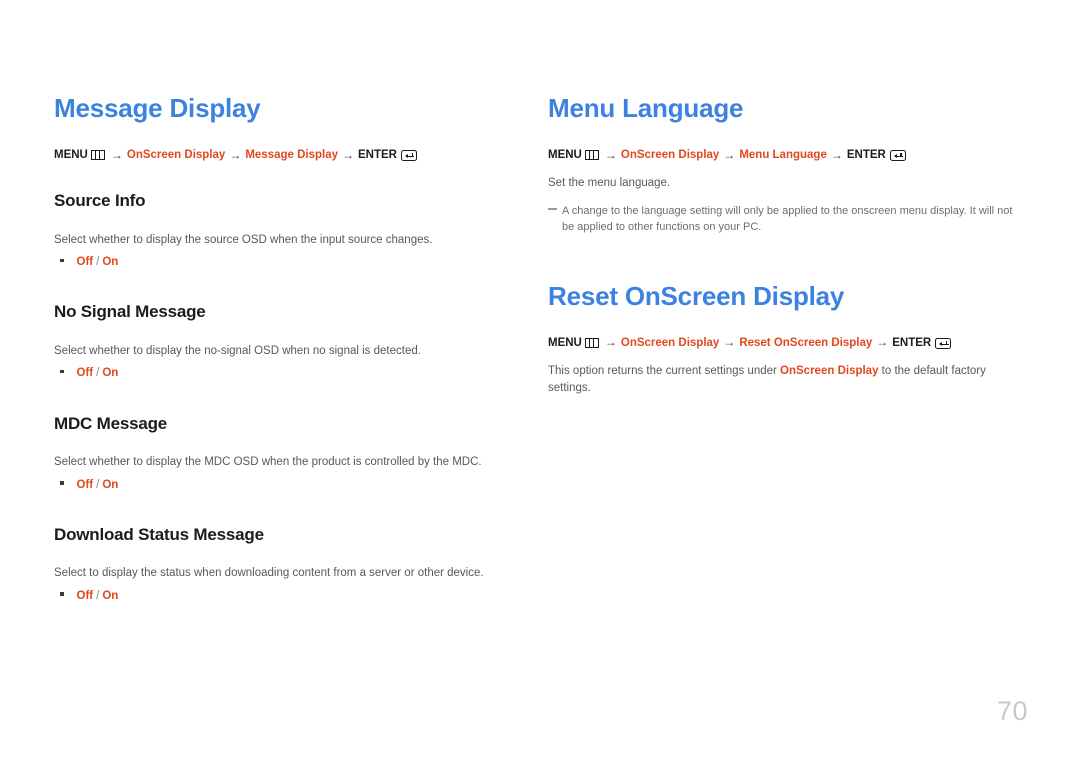 The width and height of the screenshot is (1080, 763). I want to click on option-list-item-download-status-message: Off / On, so click(280, 596).